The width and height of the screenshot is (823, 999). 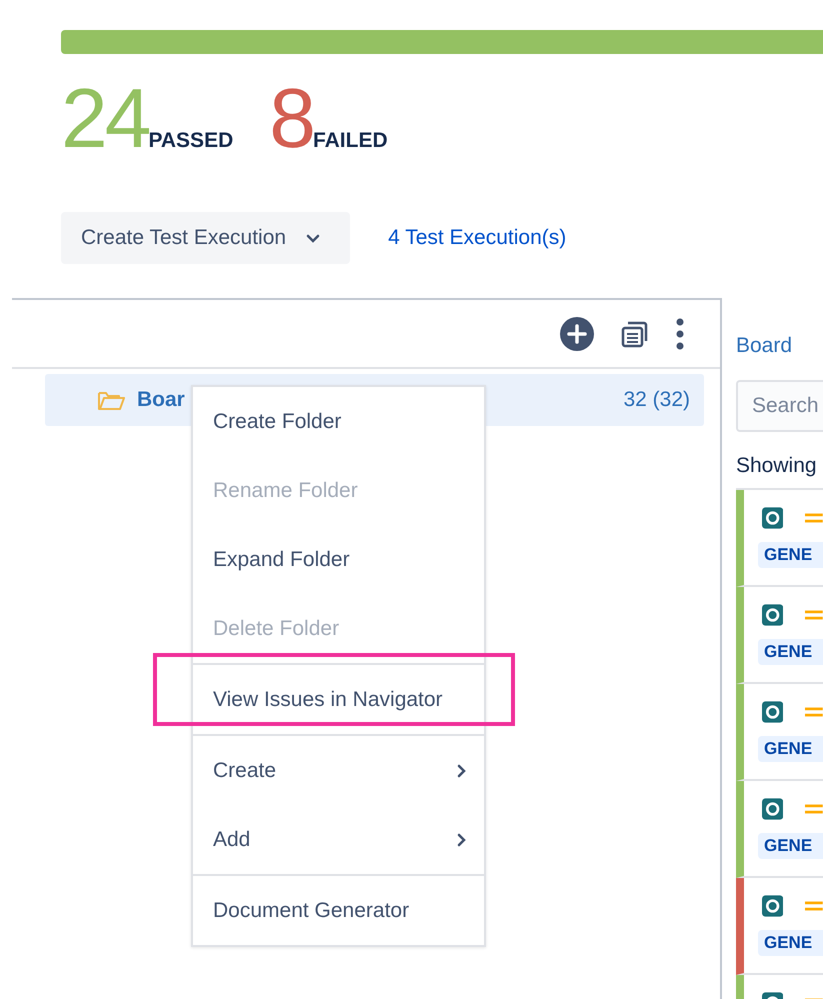 I want to click on folder-count: 32 (32), so click(x=656, y=400).